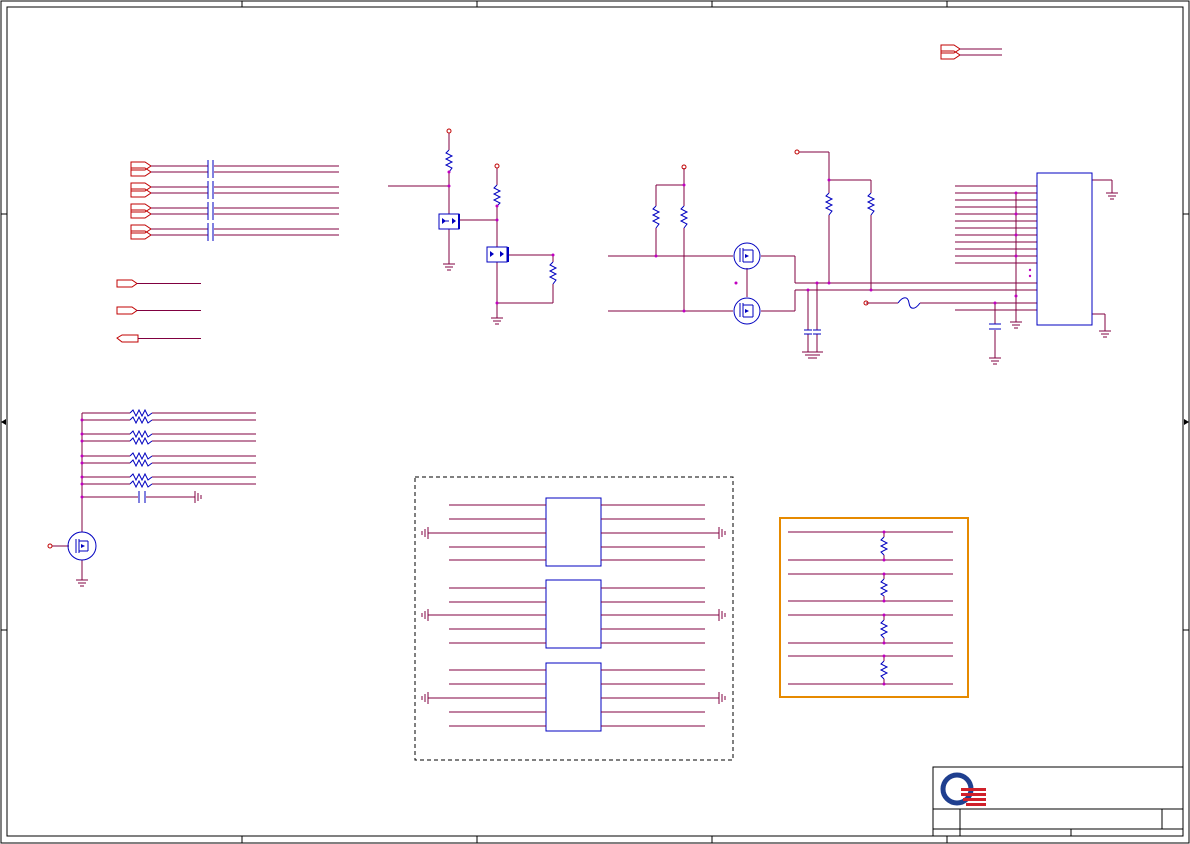 The width and height of the screenshot is (1190, 844). What do you see at coordinates (956, 257) in the screenshot?
I see `connector-header-right` at bounding box center [956, 257].